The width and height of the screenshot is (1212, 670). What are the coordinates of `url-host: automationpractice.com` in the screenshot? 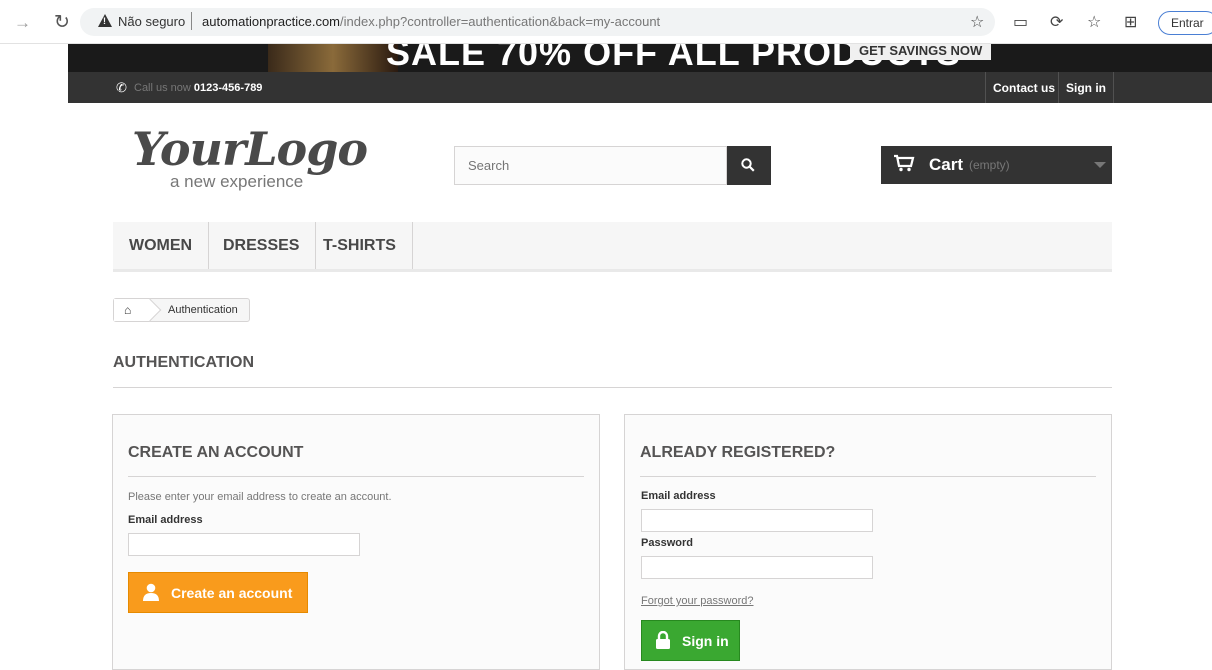 It's located at (271, 21).